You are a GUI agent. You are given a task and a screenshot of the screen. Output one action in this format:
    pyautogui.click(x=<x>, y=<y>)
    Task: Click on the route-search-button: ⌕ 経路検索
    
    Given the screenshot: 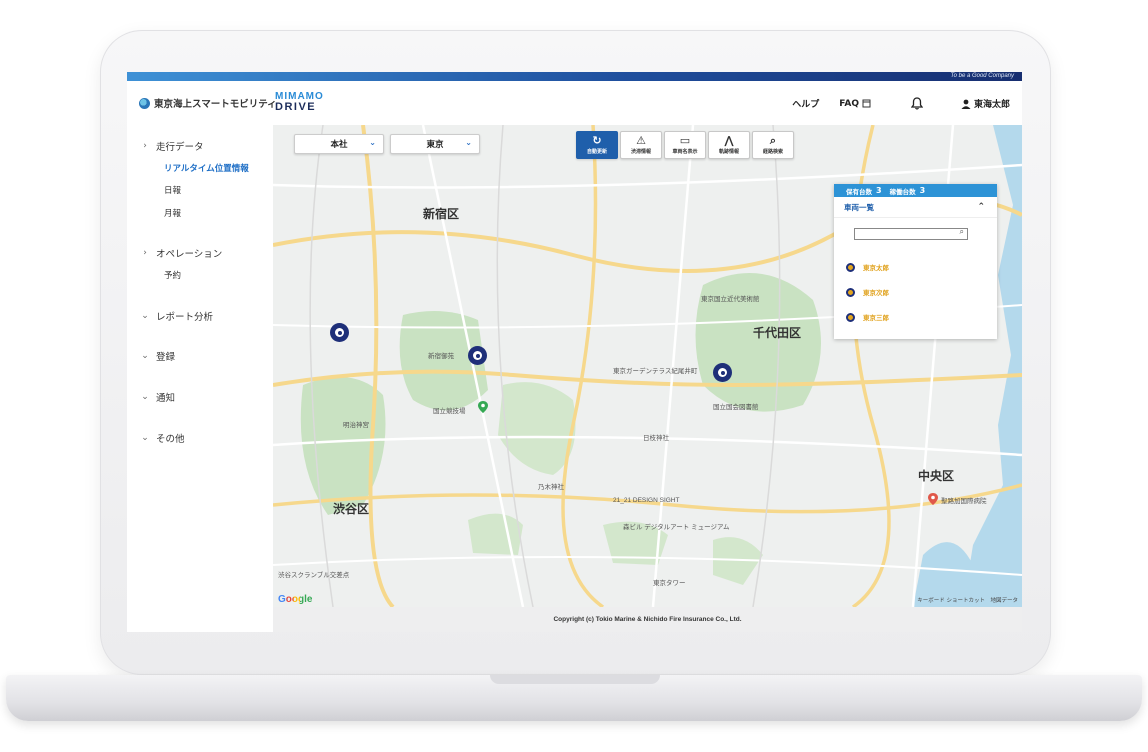 What is the action you would take?
    pyautogui.click(x=773, y=145)
    